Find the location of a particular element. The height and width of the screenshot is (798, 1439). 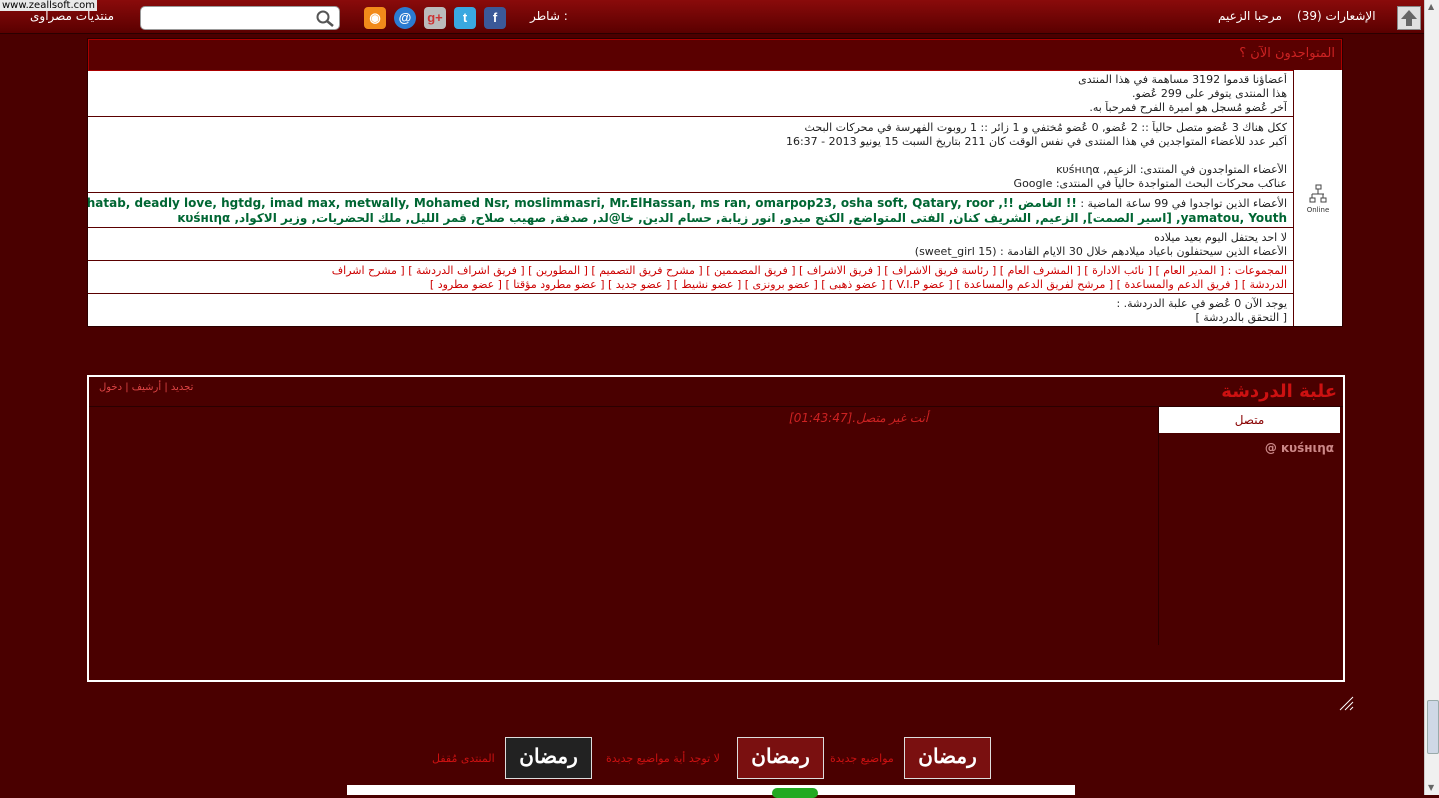

online-sidebar: Online is located at coordinates (1317, 198).